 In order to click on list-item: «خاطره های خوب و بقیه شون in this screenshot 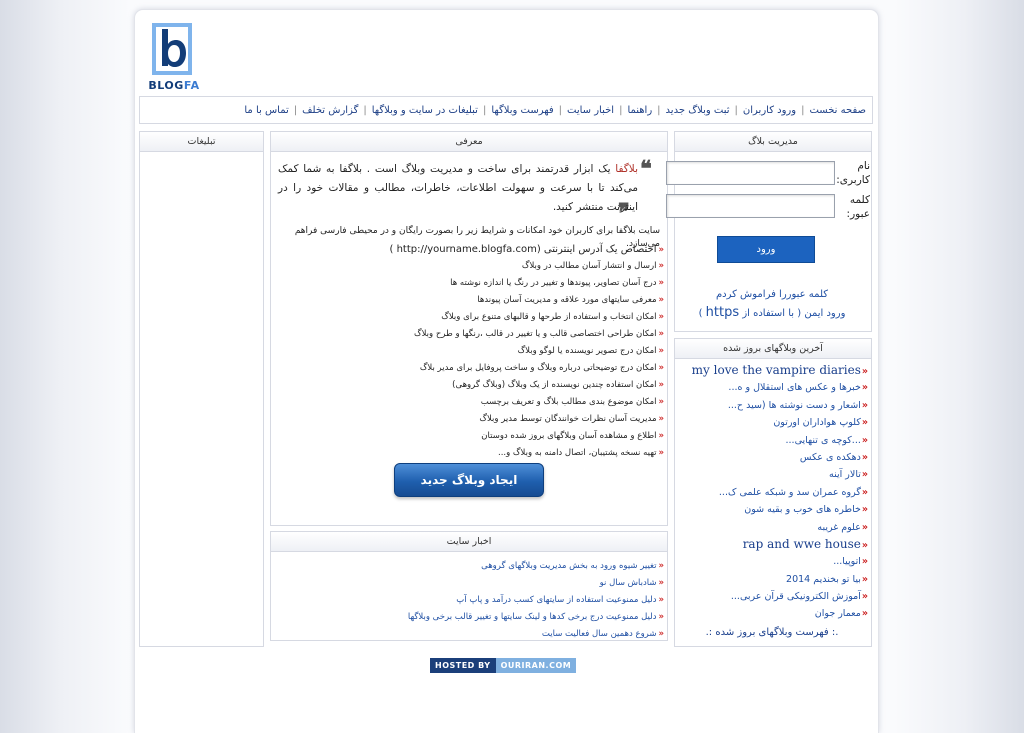, I will do `click(806, 510)`.